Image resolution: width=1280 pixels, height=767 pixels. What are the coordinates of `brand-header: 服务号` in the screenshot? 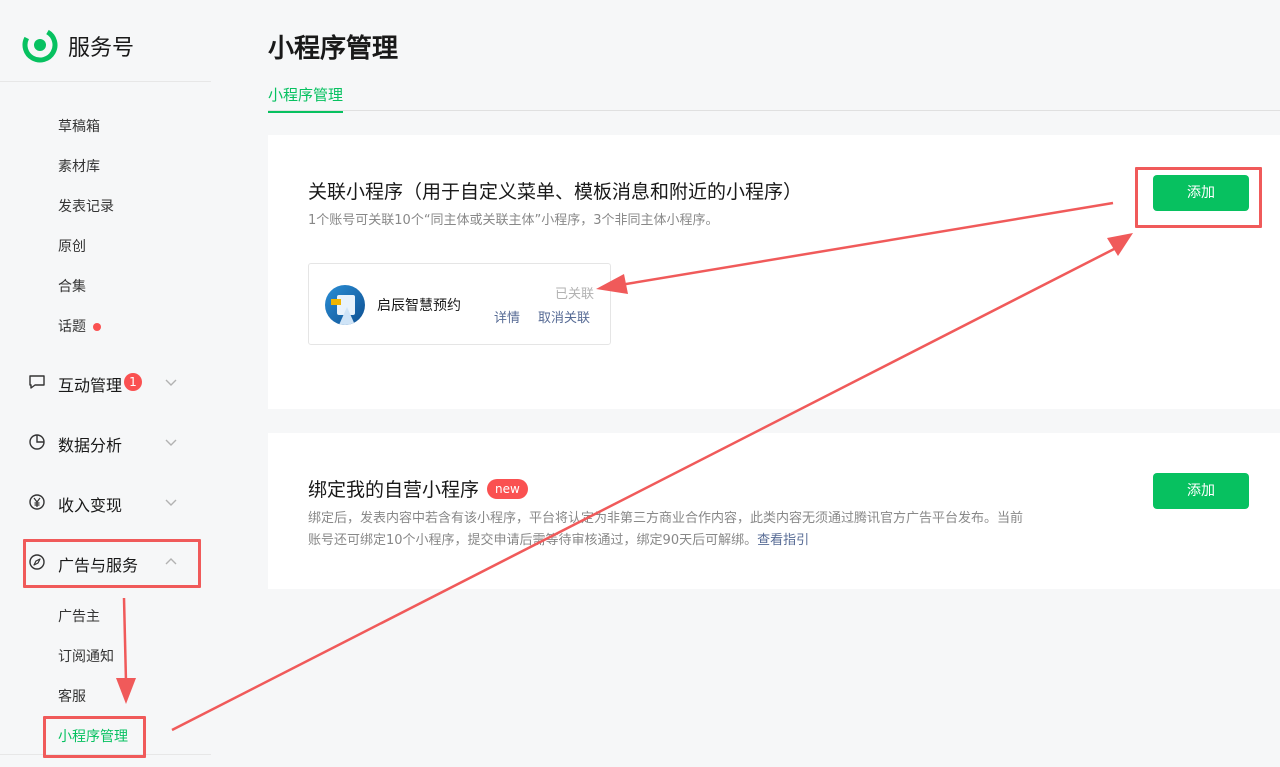 It's located at (105, 41).